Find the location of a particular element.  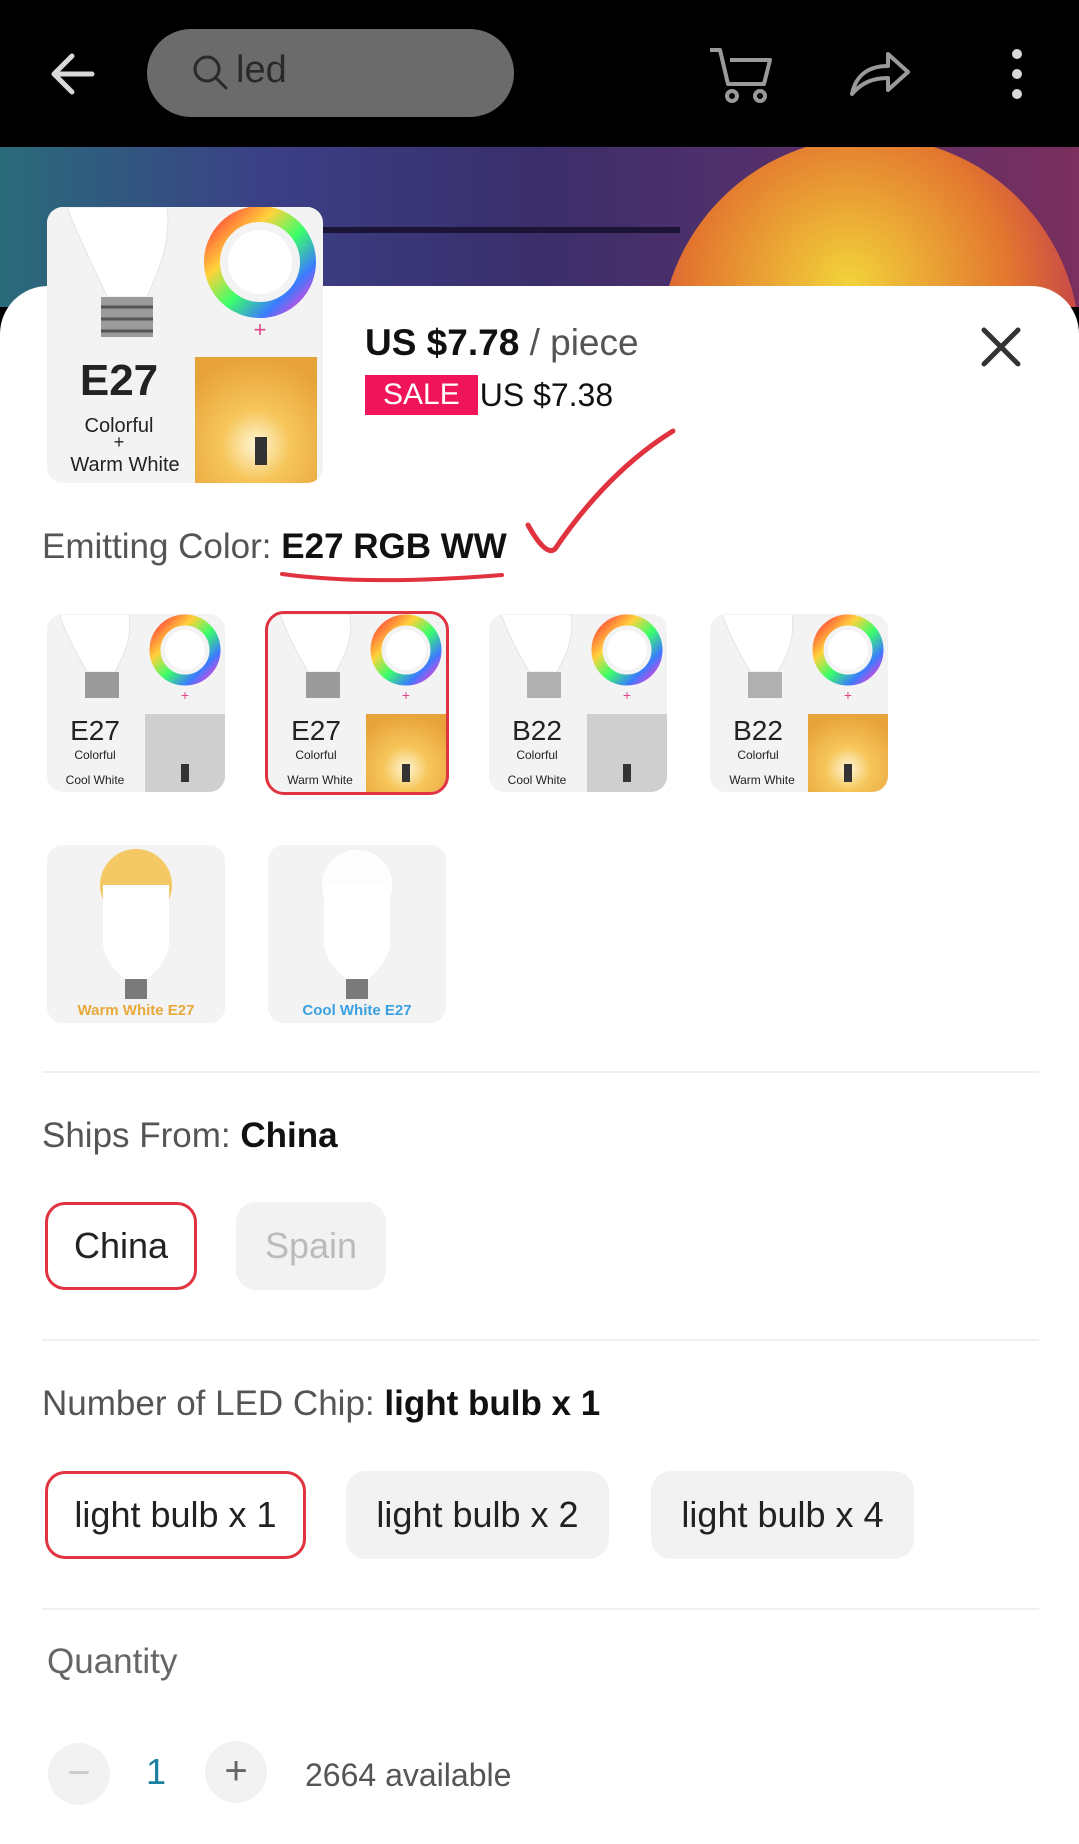

sale-badge: SALE is located at coordinates (421, 395).